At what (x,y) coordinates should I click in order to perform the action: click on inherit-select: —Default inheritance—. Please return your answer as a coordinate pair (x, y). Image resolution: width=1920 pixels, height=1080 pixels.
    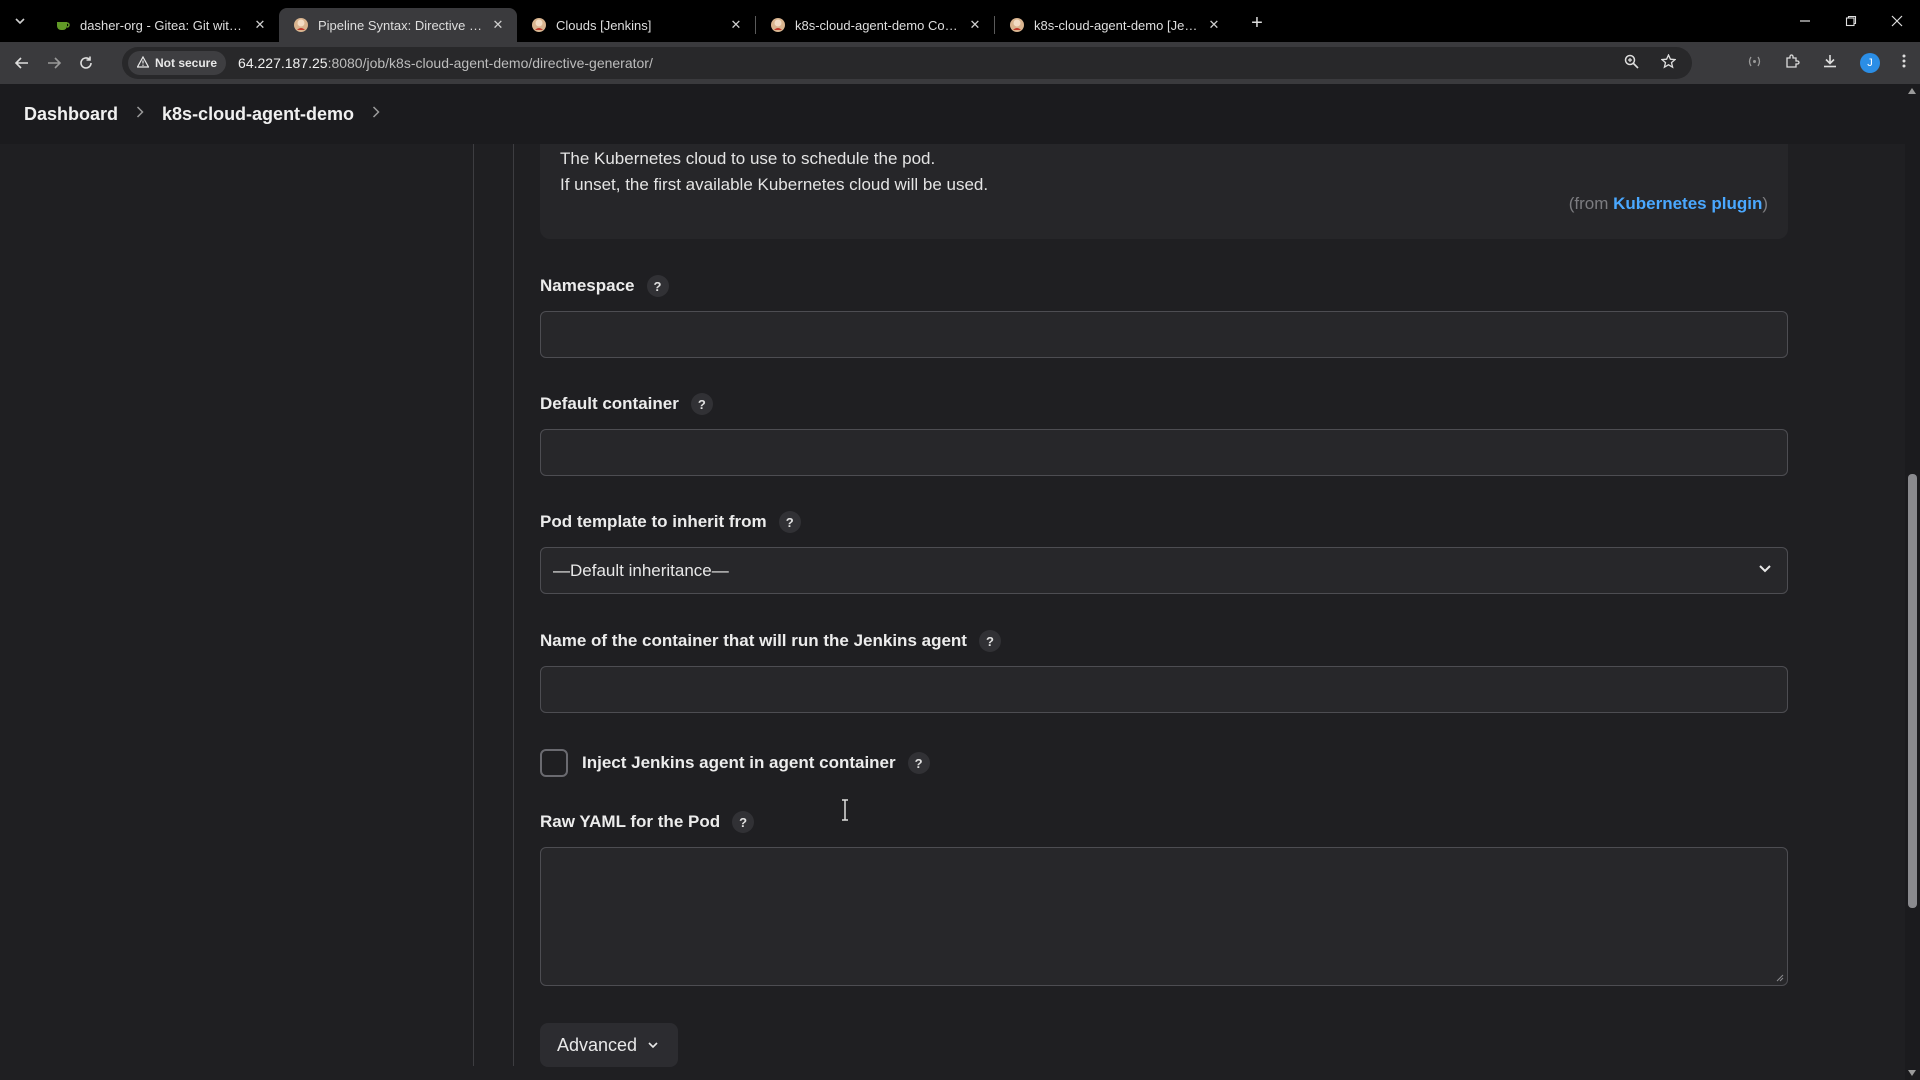
    Looking at the image, I should click on (1164, 570).